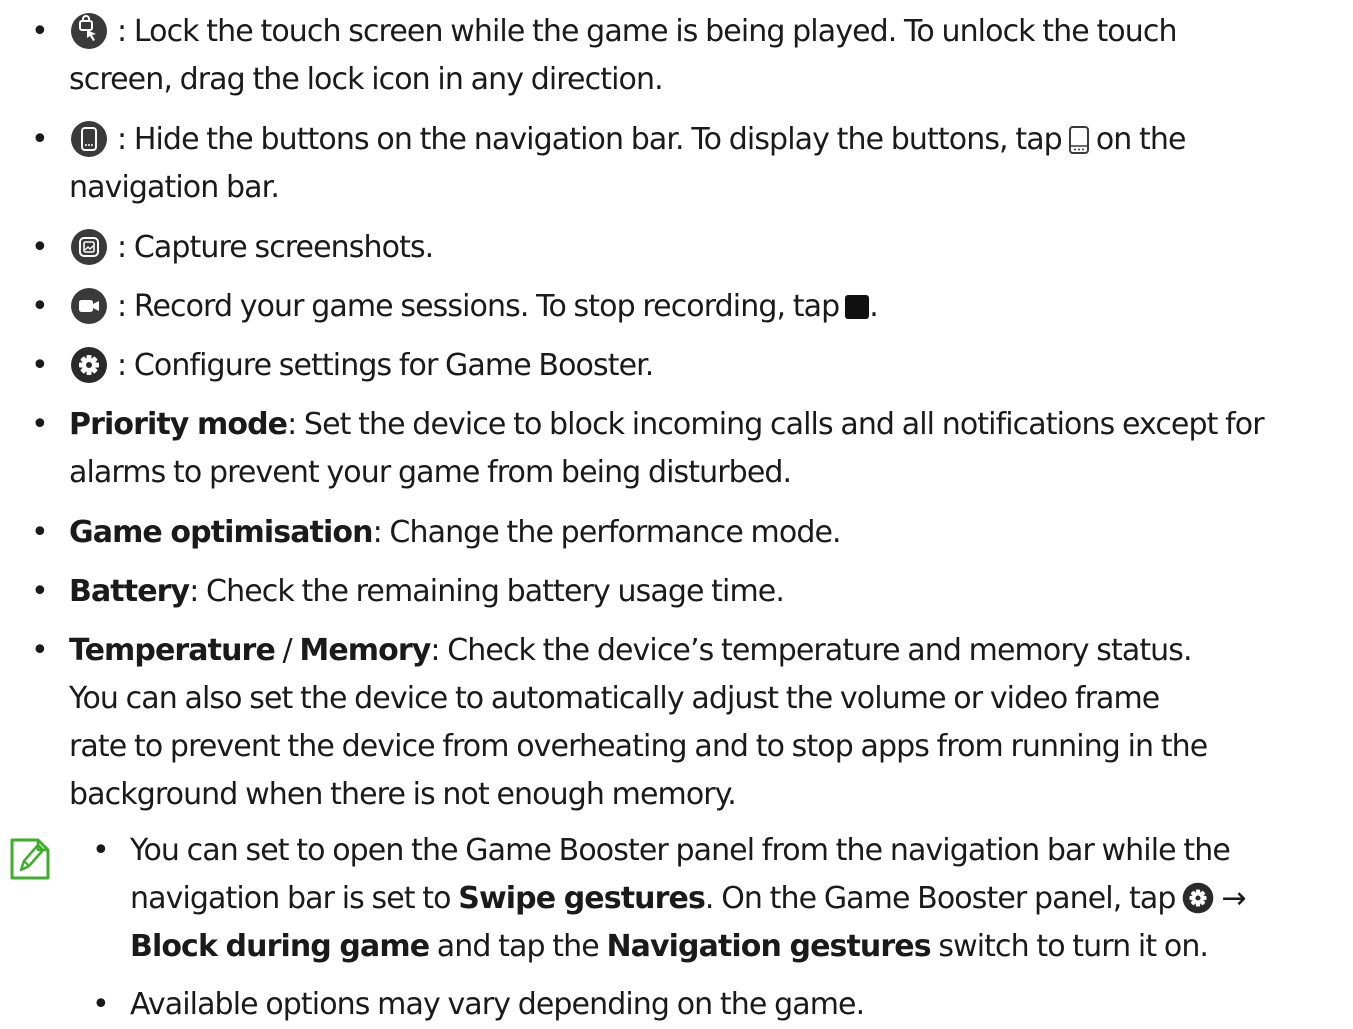 This screenshot has height=1029, width=1353. Describe the element at coordinates (385, 365) in the screenshot. I see `item-text: : Configure settings for Game Booster.` at that location.